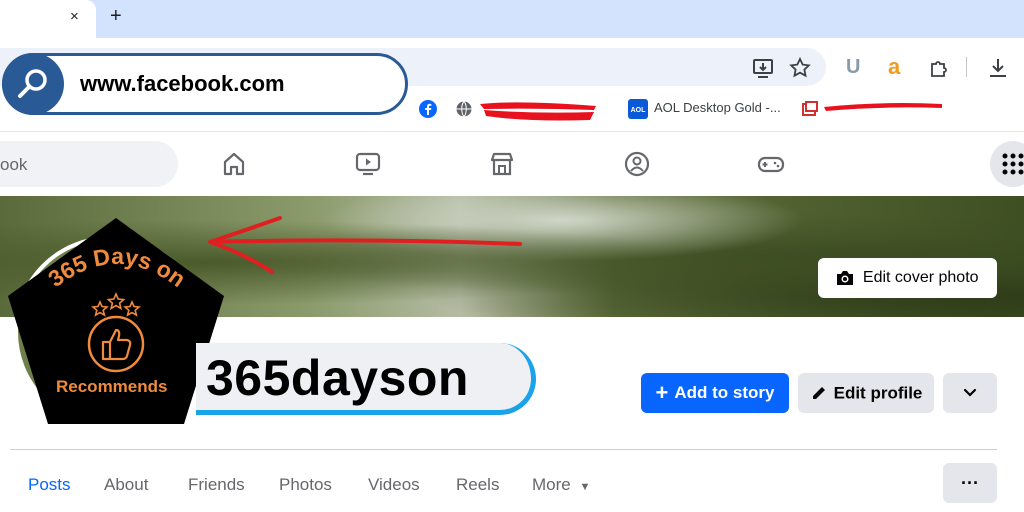  I want to click on download-icon, so click(998, 68).